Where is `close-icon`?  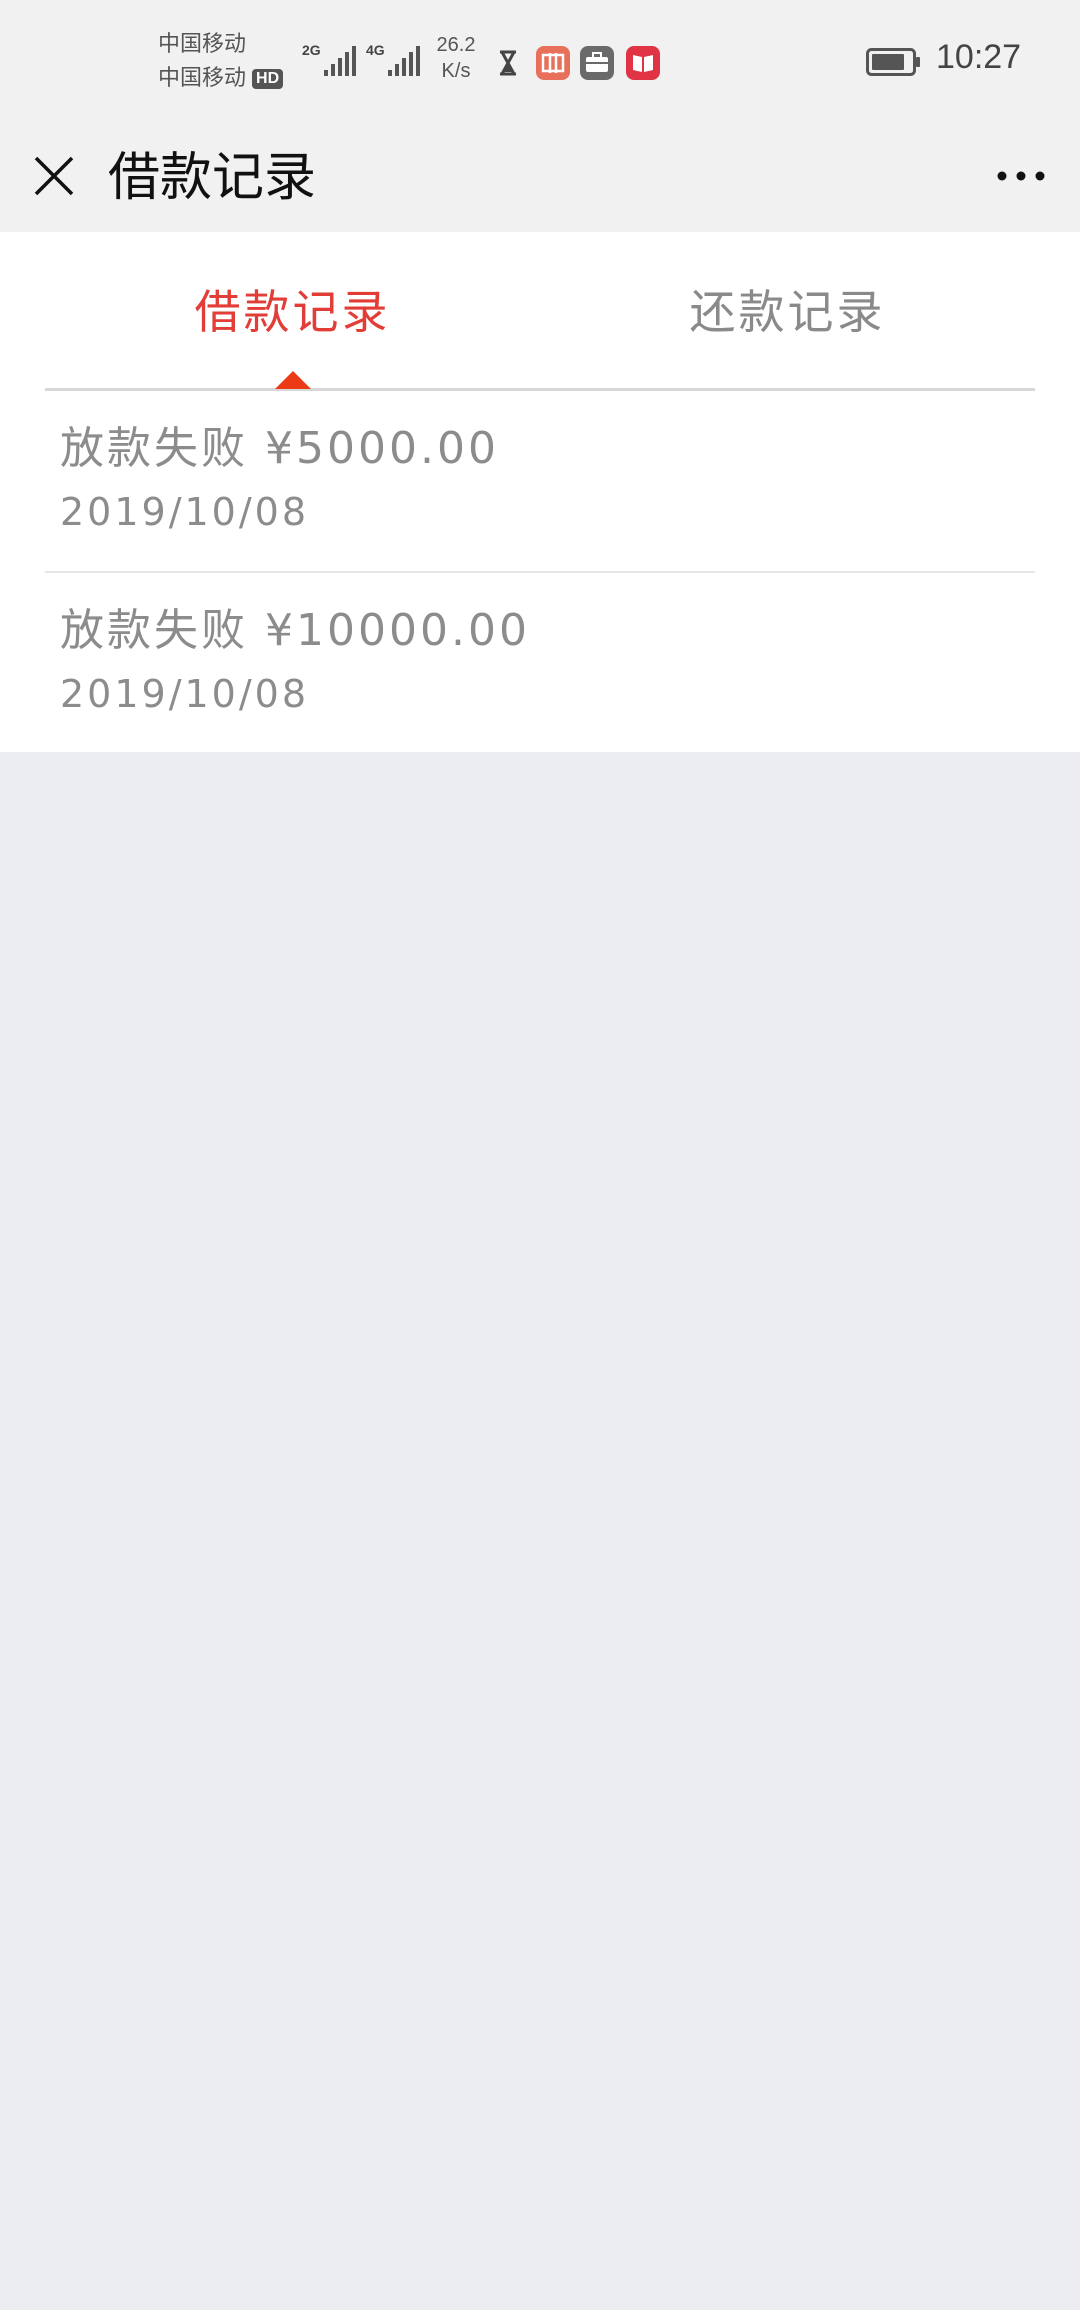
close-icon is located at coordinates (54, 176).